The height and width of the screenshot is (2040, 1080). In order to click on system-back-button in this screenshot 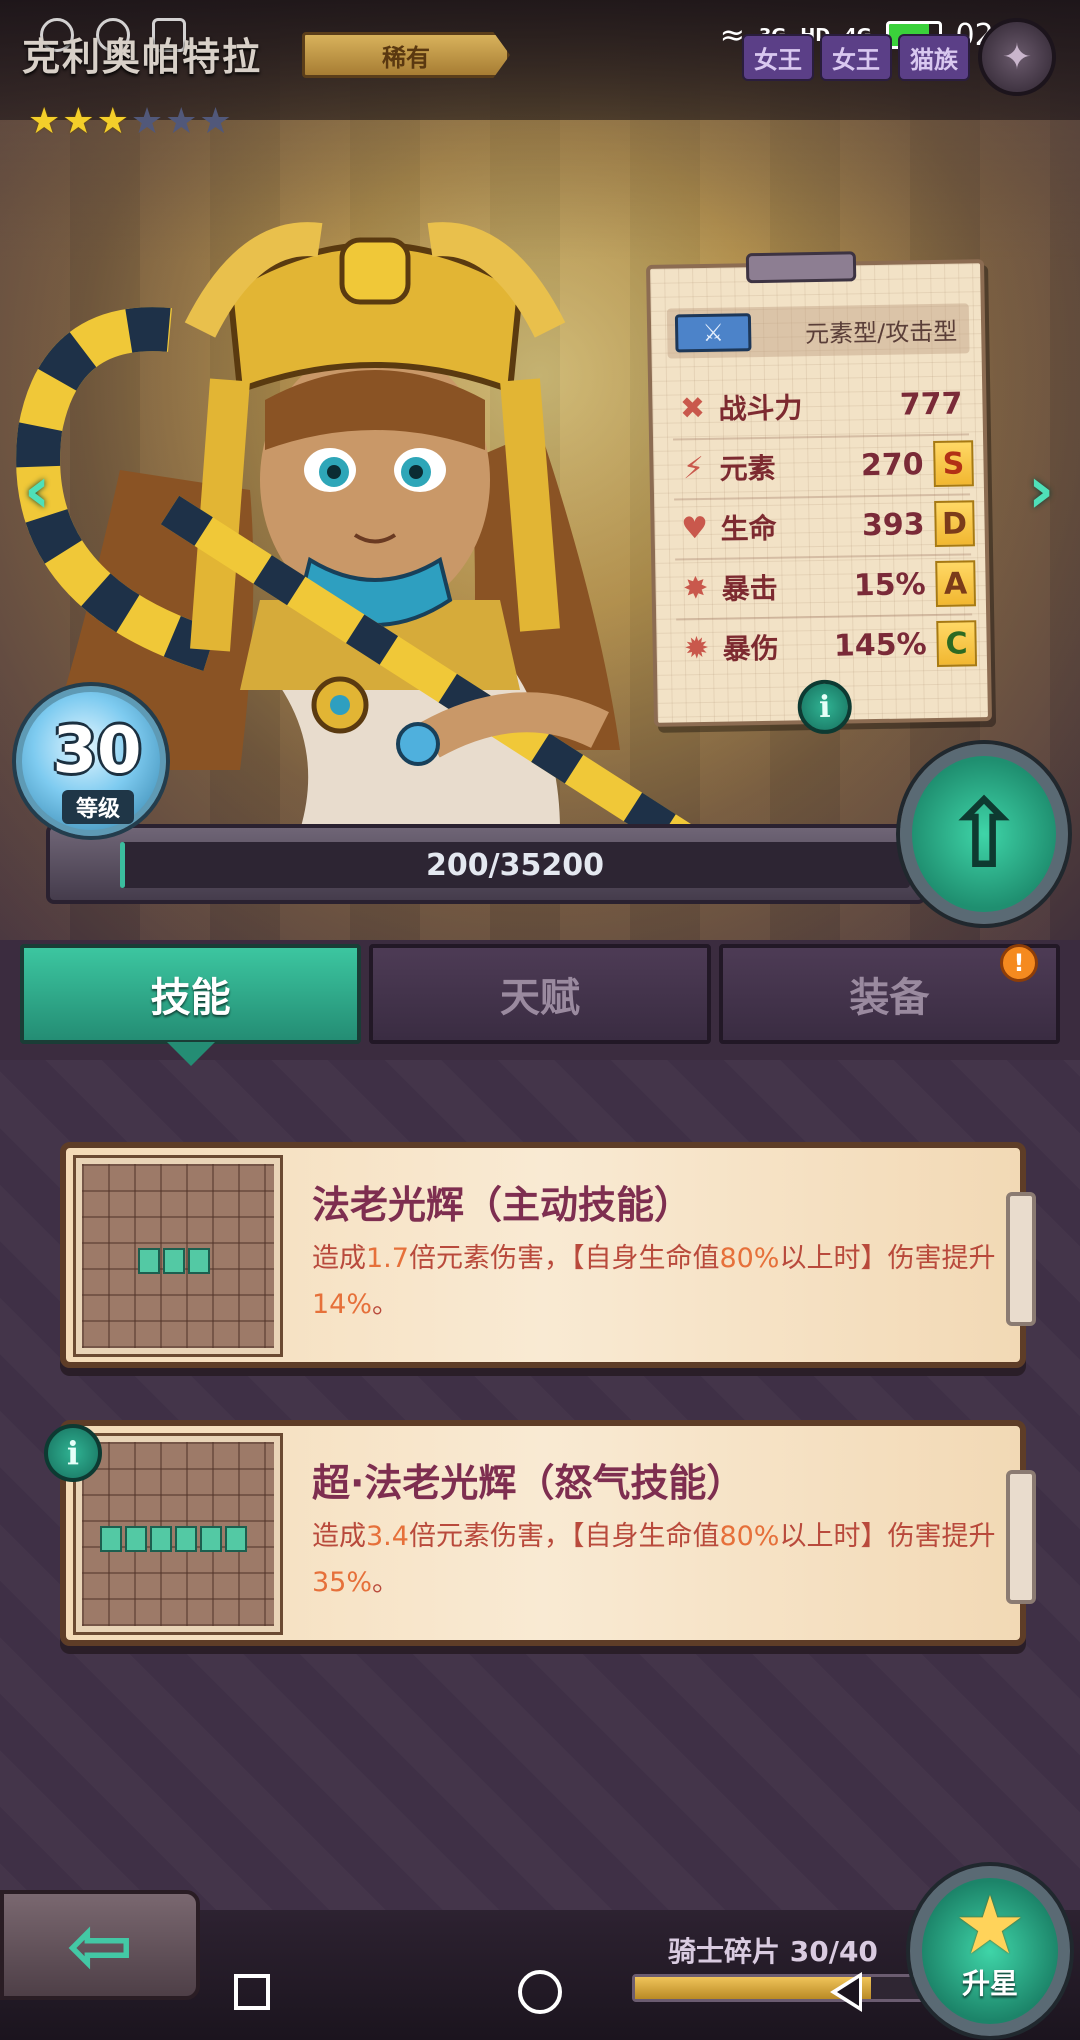, I will do `click(846, 1992)`.